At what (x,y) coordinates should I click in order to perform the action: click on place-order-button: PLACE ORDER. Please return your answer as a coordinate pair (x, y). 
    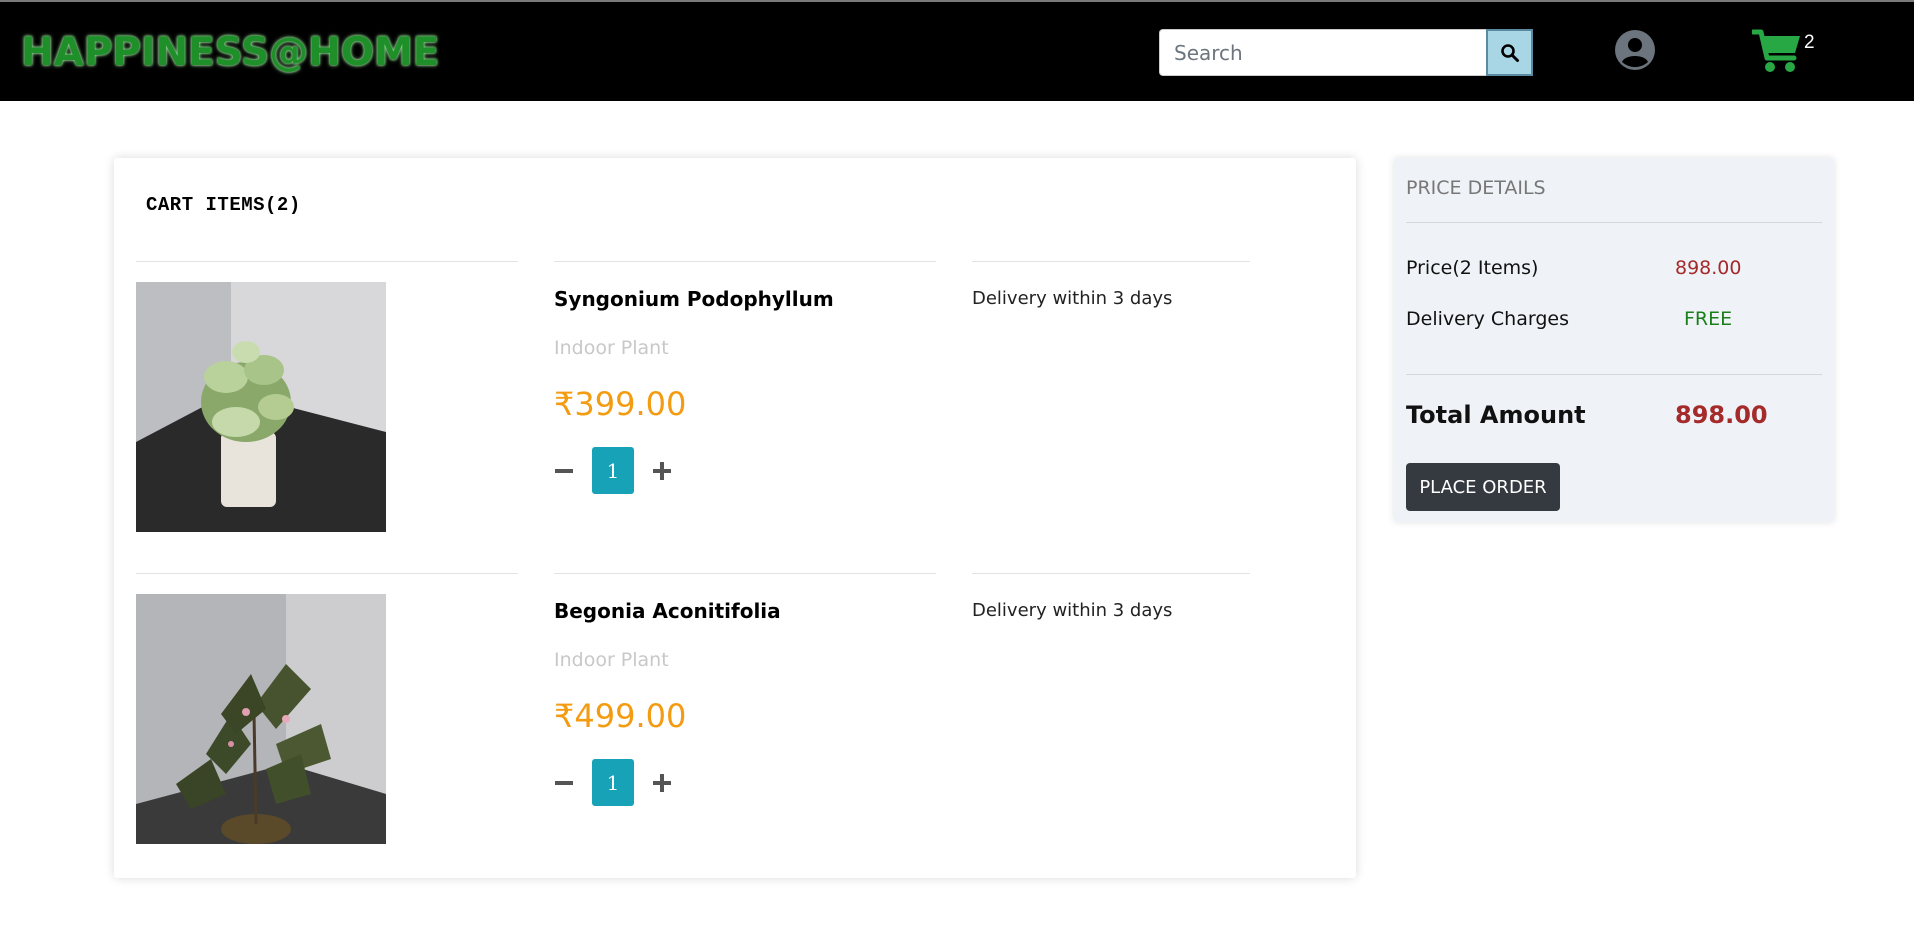
    Looking at the image, I should click on (1483, 487).